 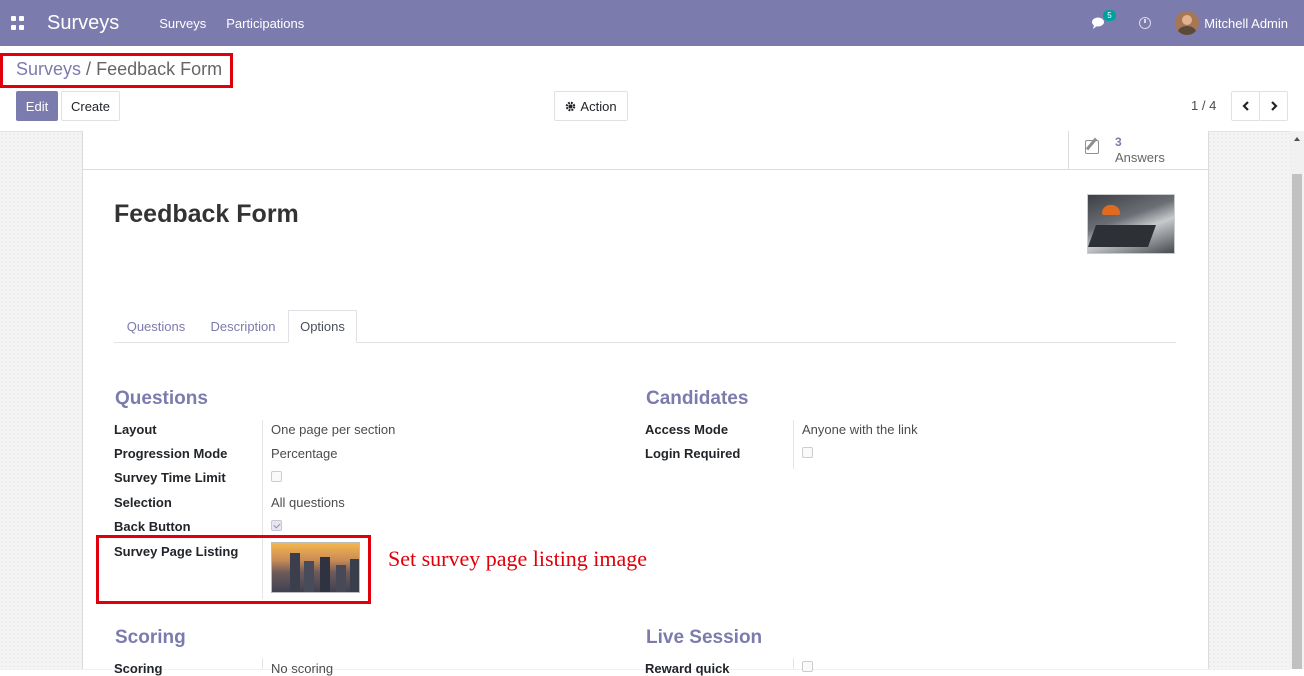 What do you see at coordinates (693, 453) in the screenshot?
I see `login-required-label: Login Required` at bounding box center [693, 453].